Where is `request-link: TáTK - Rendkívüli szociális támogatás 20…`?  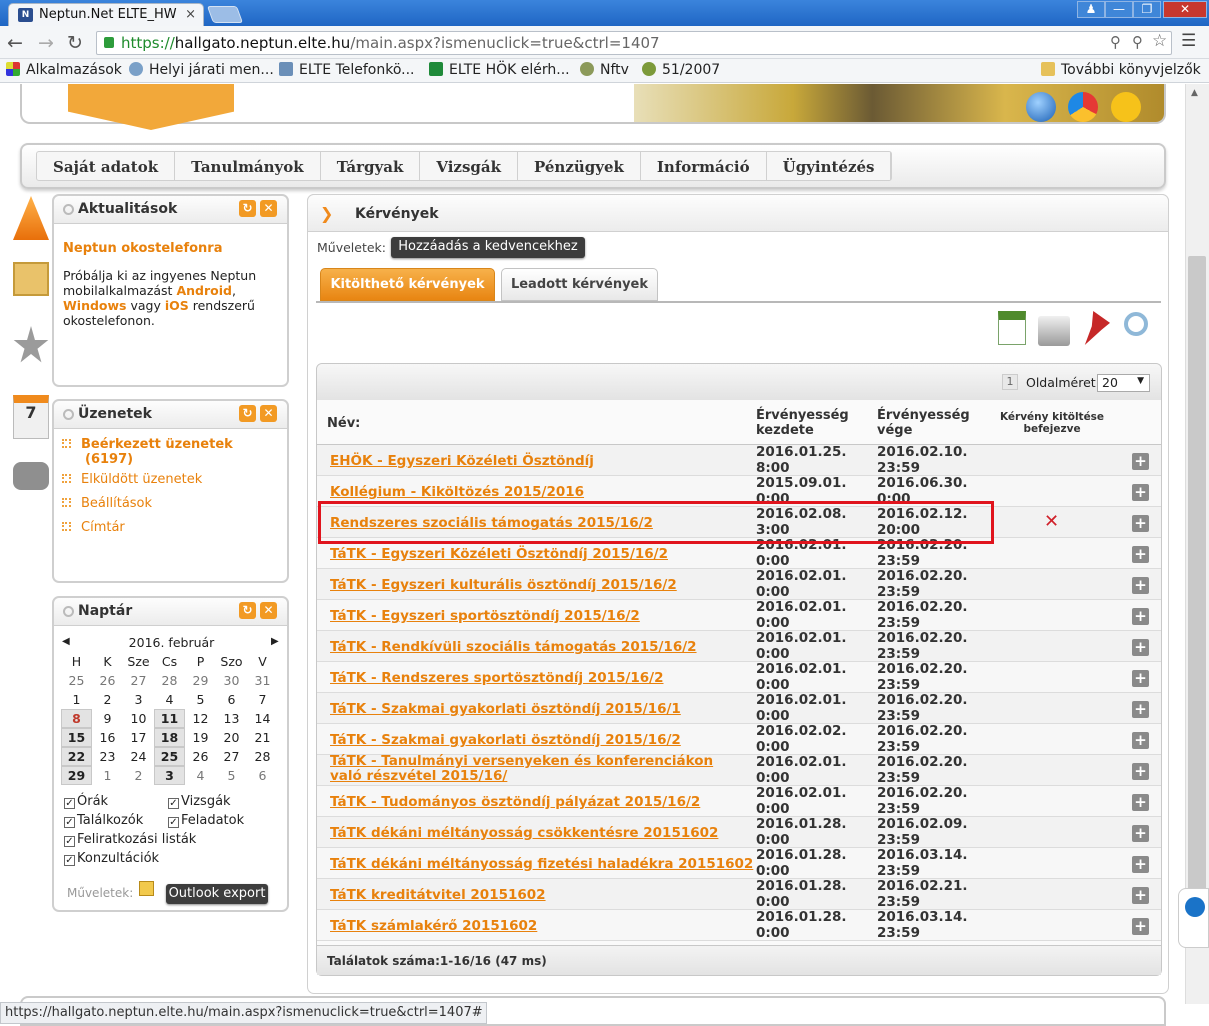
request-link: TáTK - Rendkívüli szociális támogatás 20… is located at coordinates (513, 647).